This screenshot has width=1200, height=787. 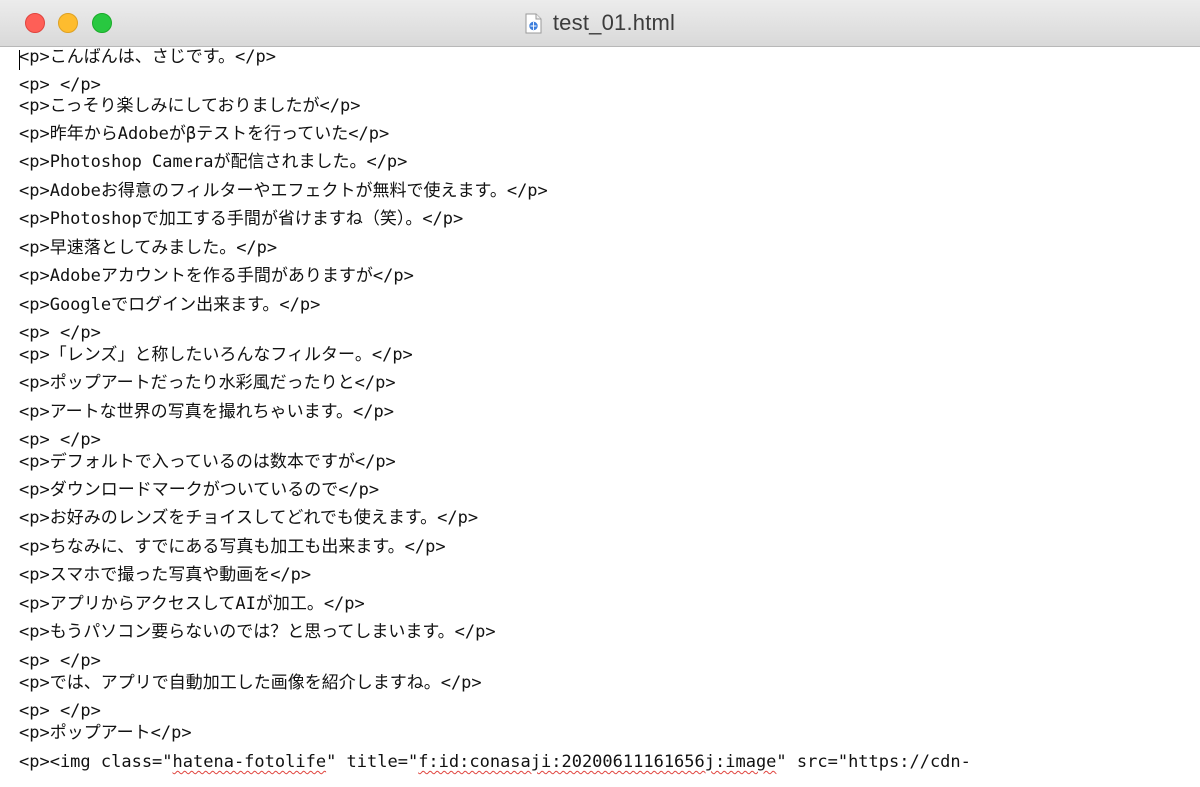 I want to click on editor-line: <p>Googleでログイン出来ます。</p>, so click(x=170, y=305).